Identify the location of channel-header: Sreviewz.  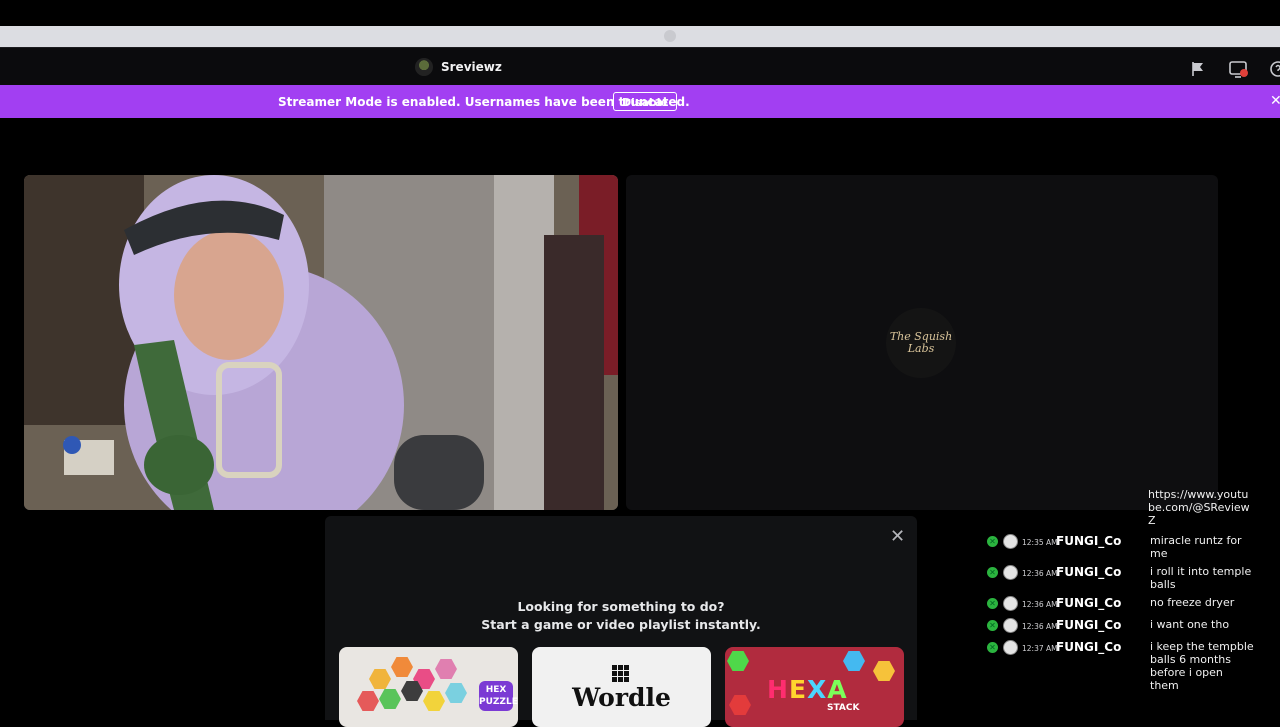
(458, 67).